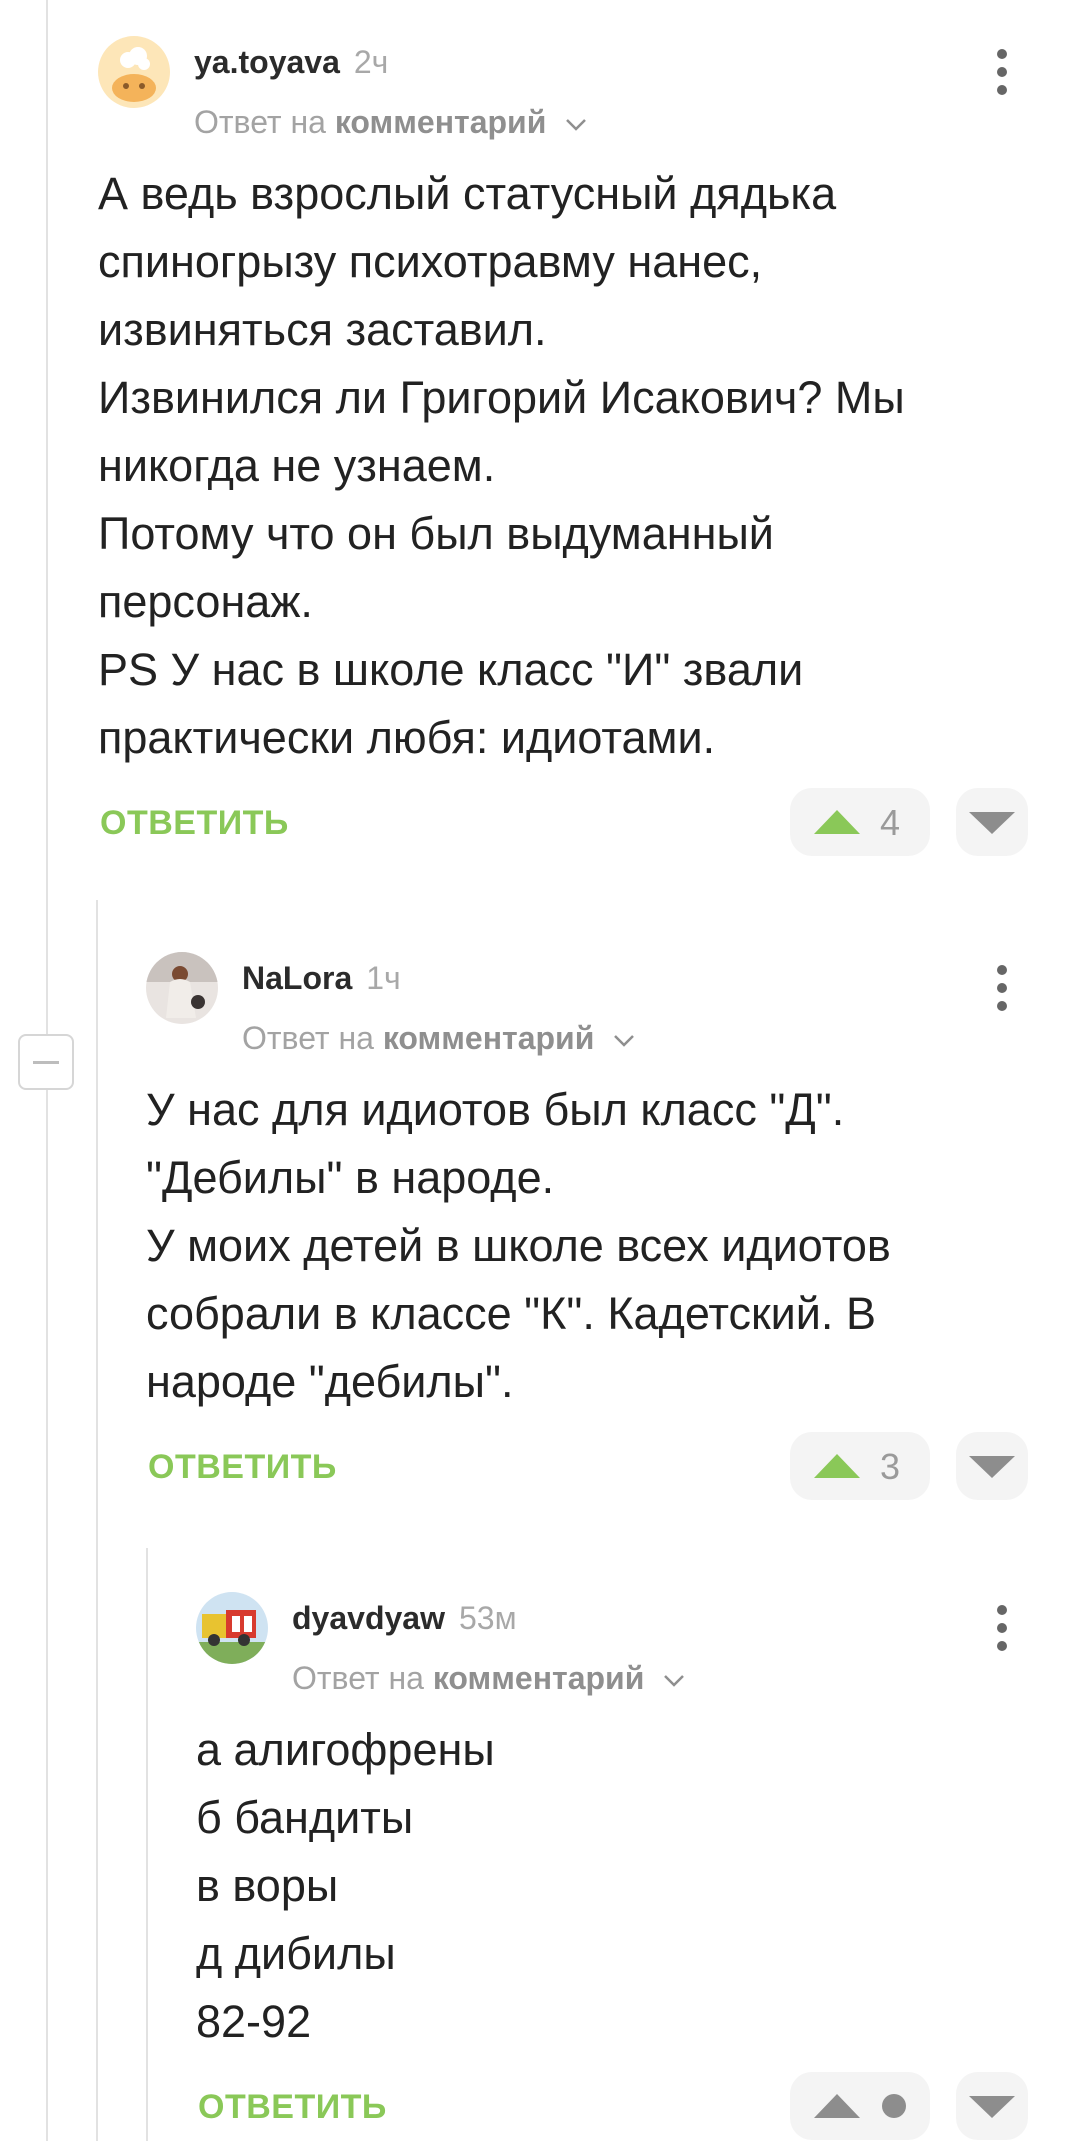  Describe the element at coordinates (254, 2021) in the screenshot. I see `comment-text-line: 82-92` at that location.